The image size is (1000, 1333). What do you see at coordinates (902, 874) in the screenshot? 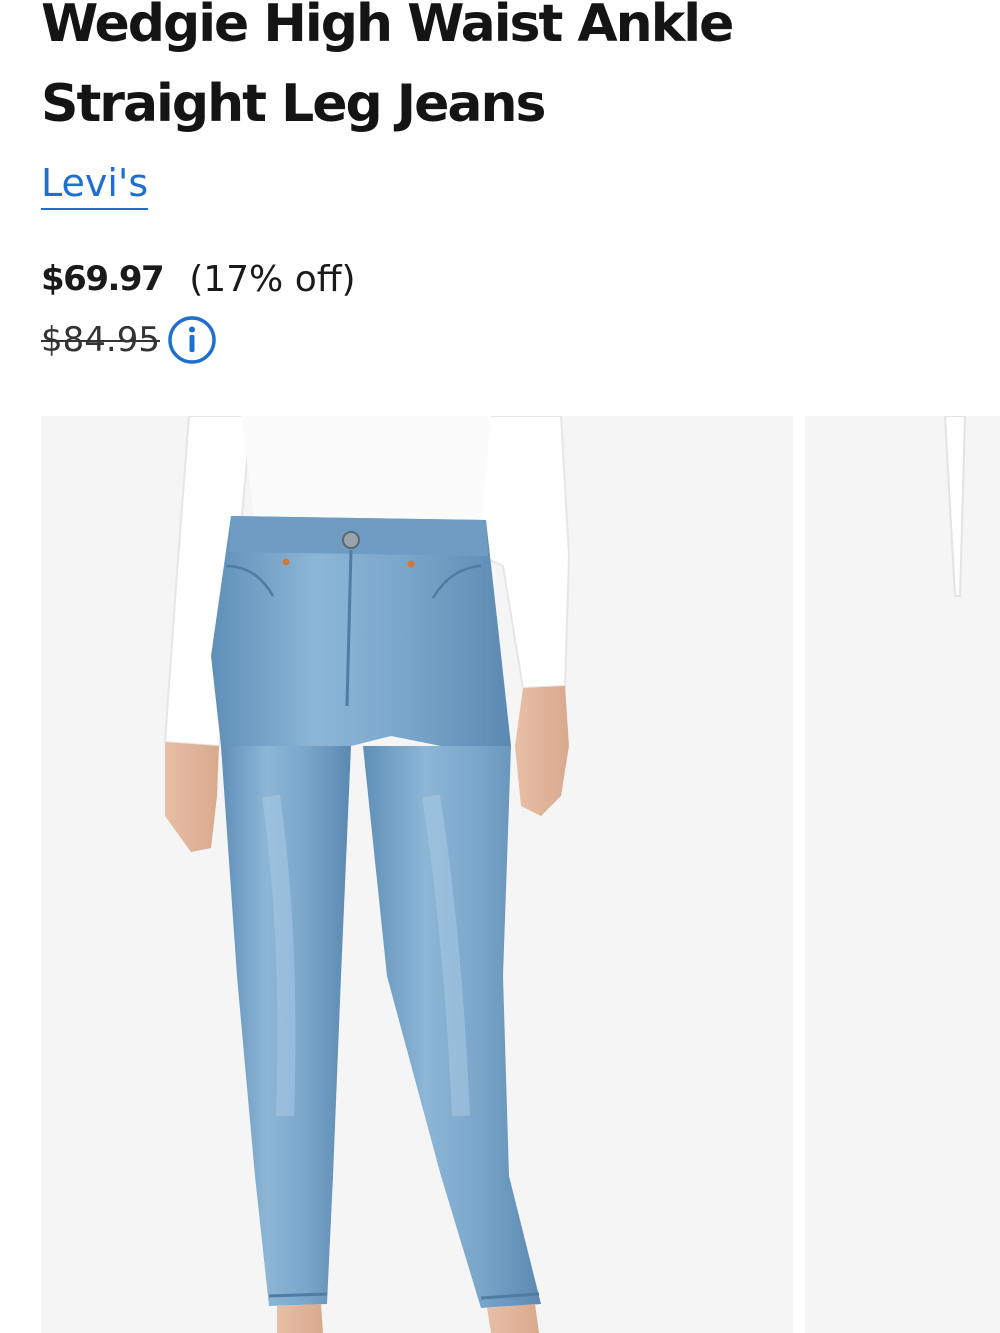
I see `product-image-next` at bounding box center [902, 874].